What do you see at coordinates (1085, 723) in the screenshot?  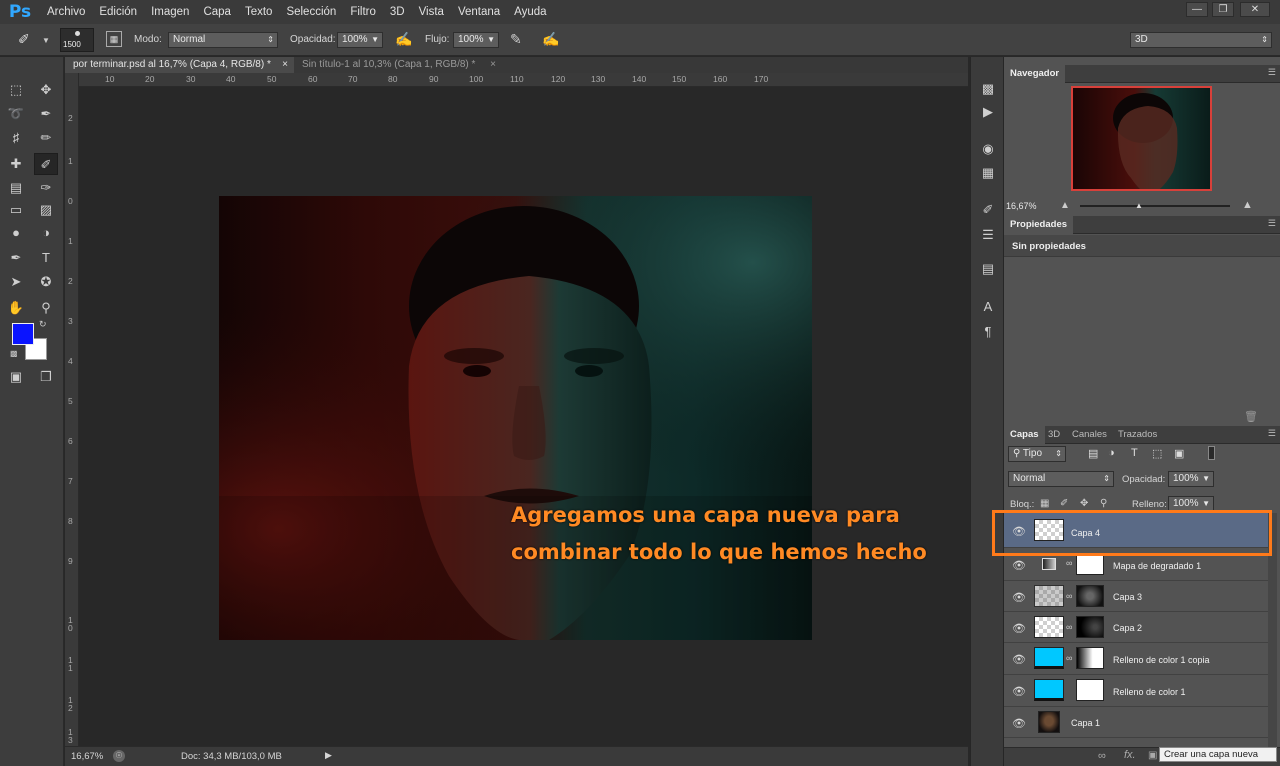 I see `layer-name: Capa 1` at bounding box center [1085, 723].